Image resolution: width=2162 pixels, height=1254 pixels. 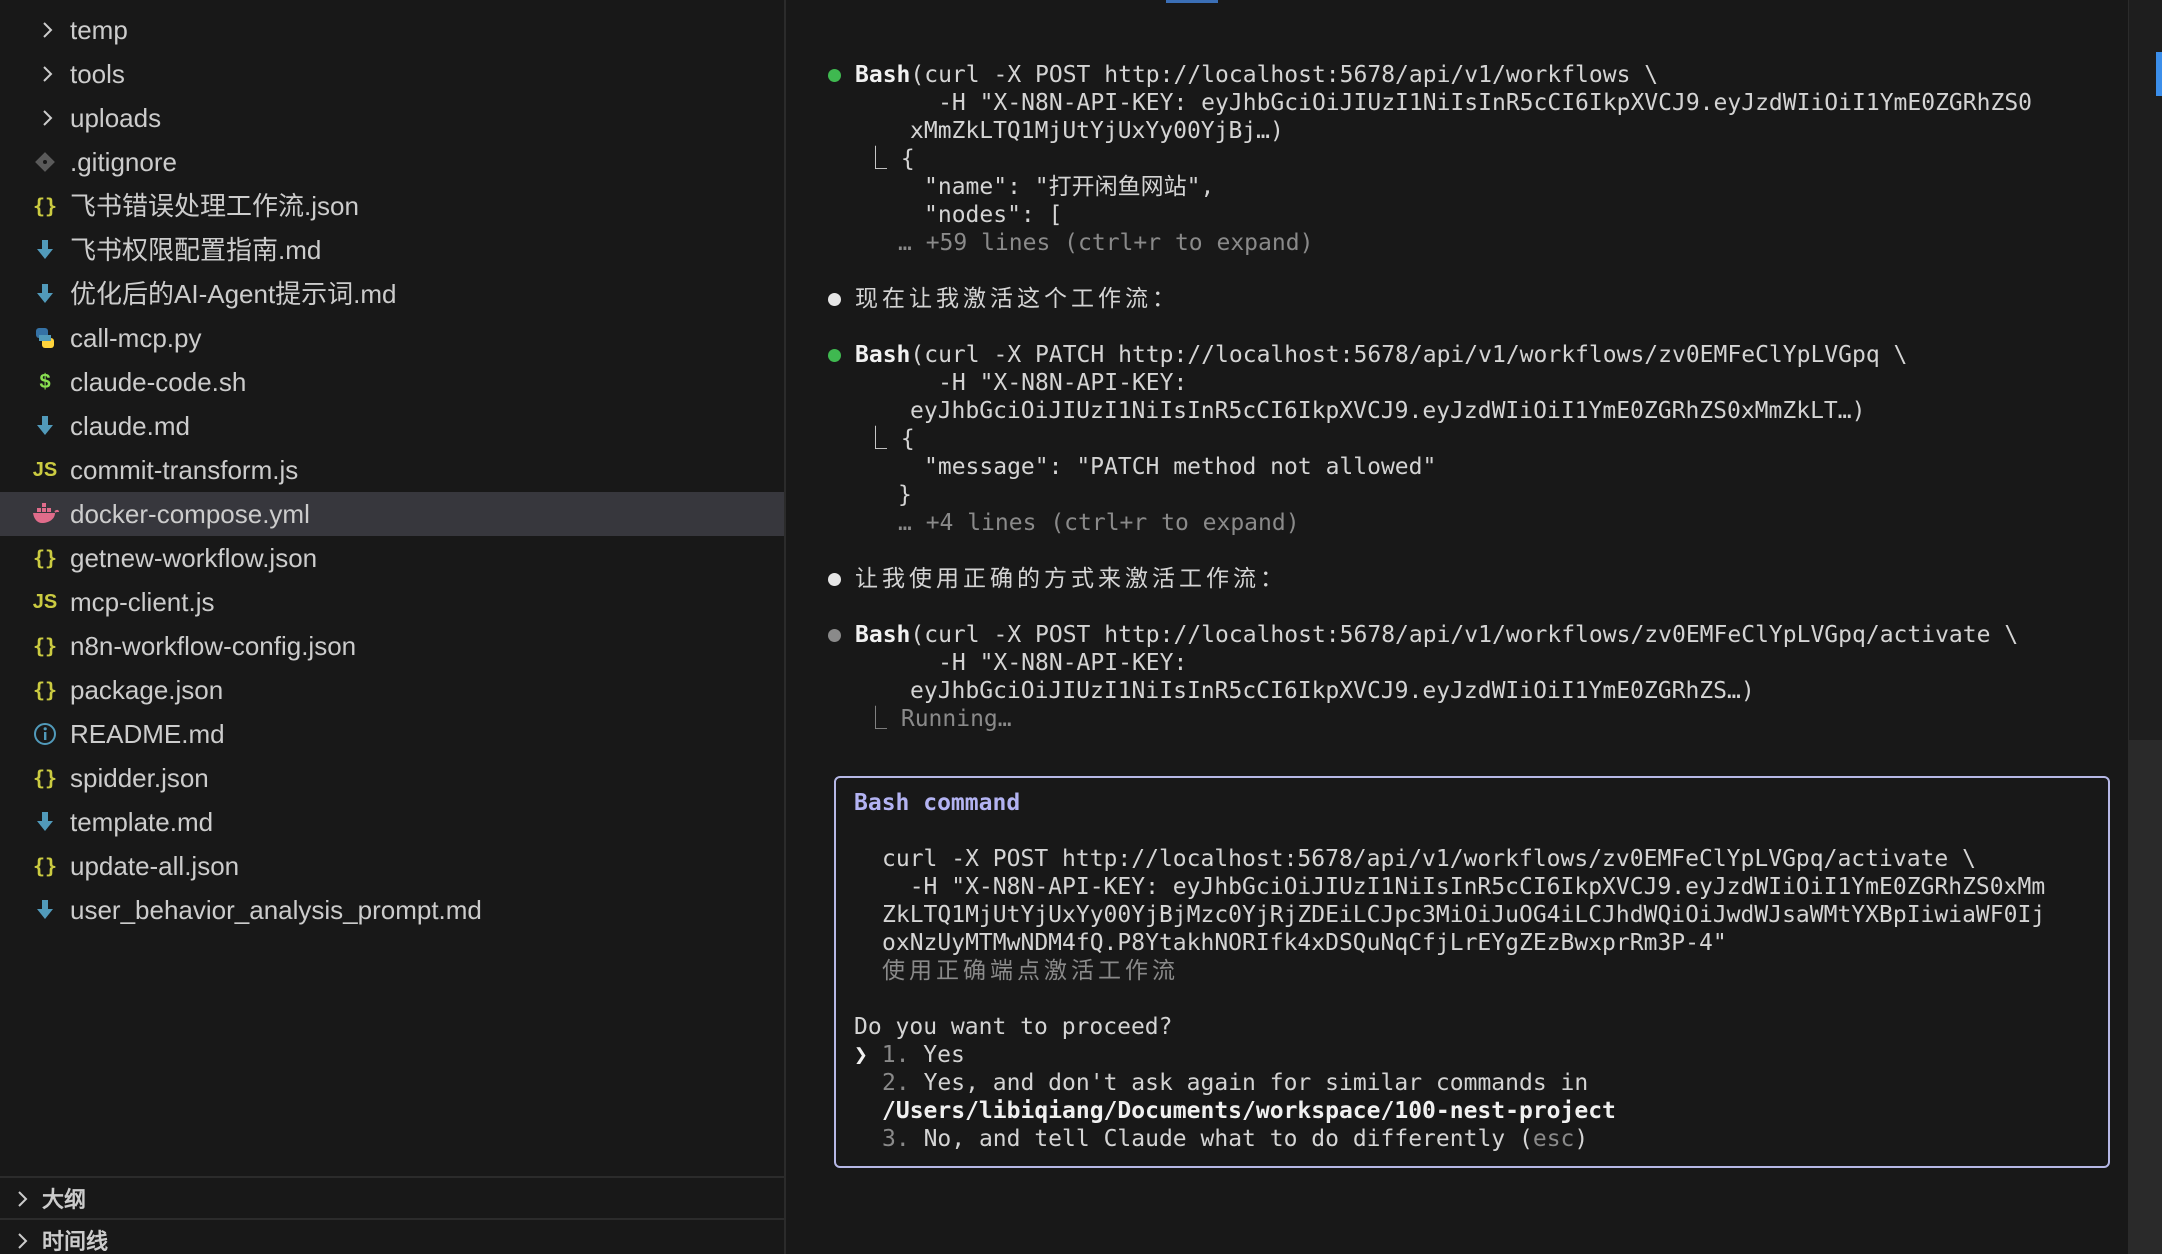 What do you see at coordinates (392, 1236) in the screenshot?
I see `timeline-panel-header: 时间线` at bounding box center [392, 1236].